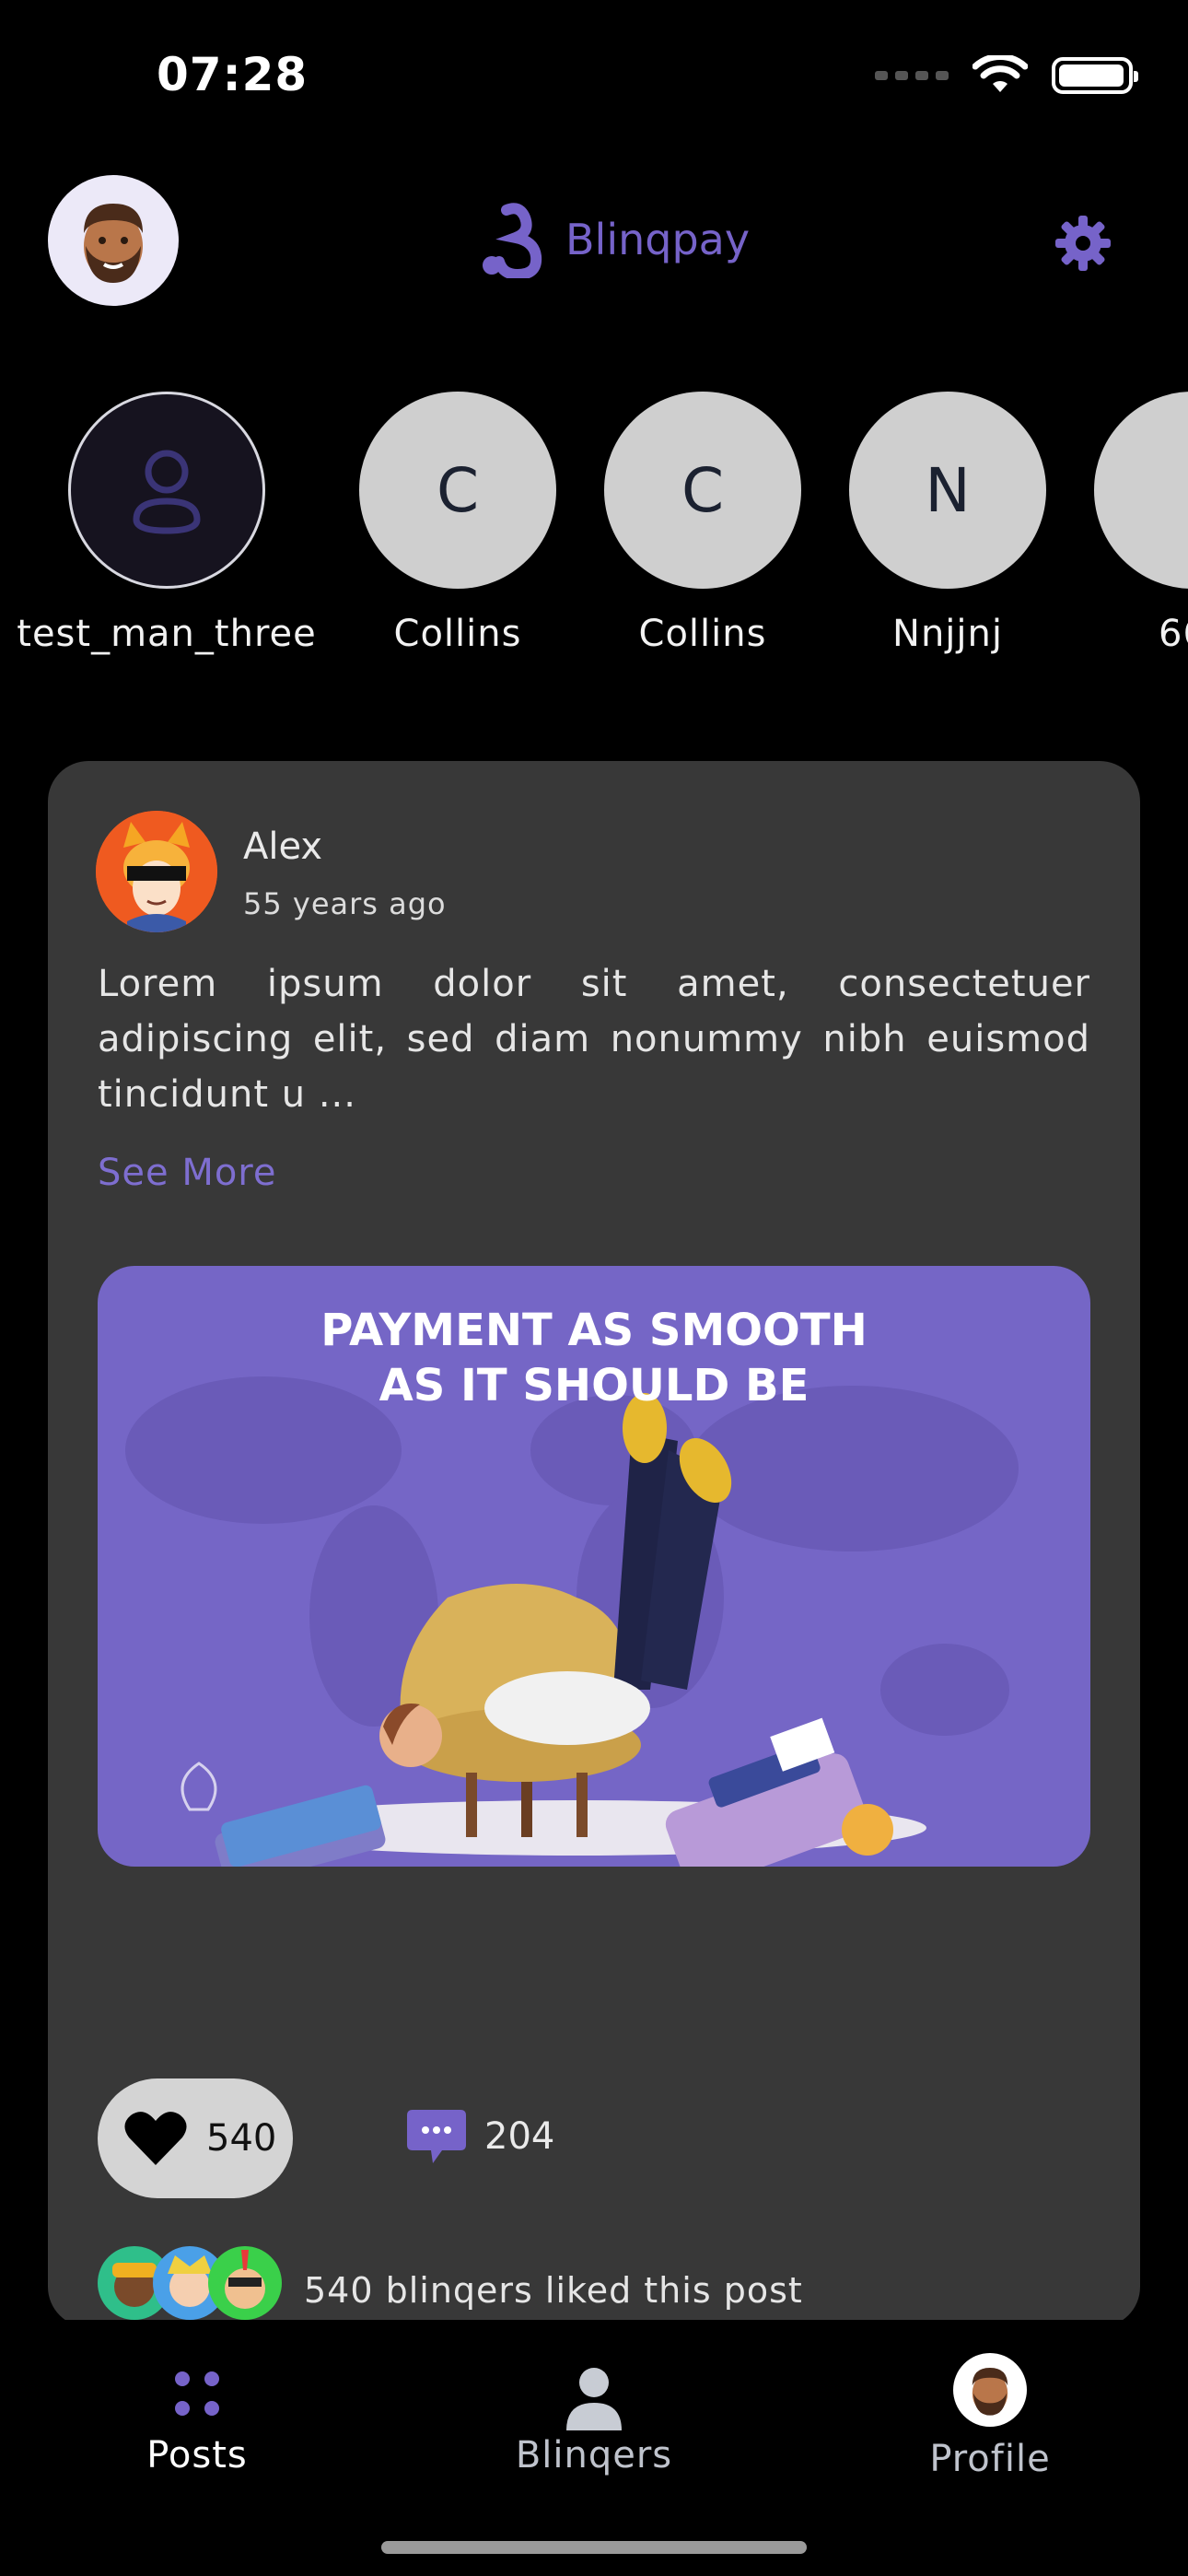 Image resolution: width=1188 pixels, height=2576 pixels. I want to click on fox-with-sunglasses-avatar-icon, so click(156, 871).